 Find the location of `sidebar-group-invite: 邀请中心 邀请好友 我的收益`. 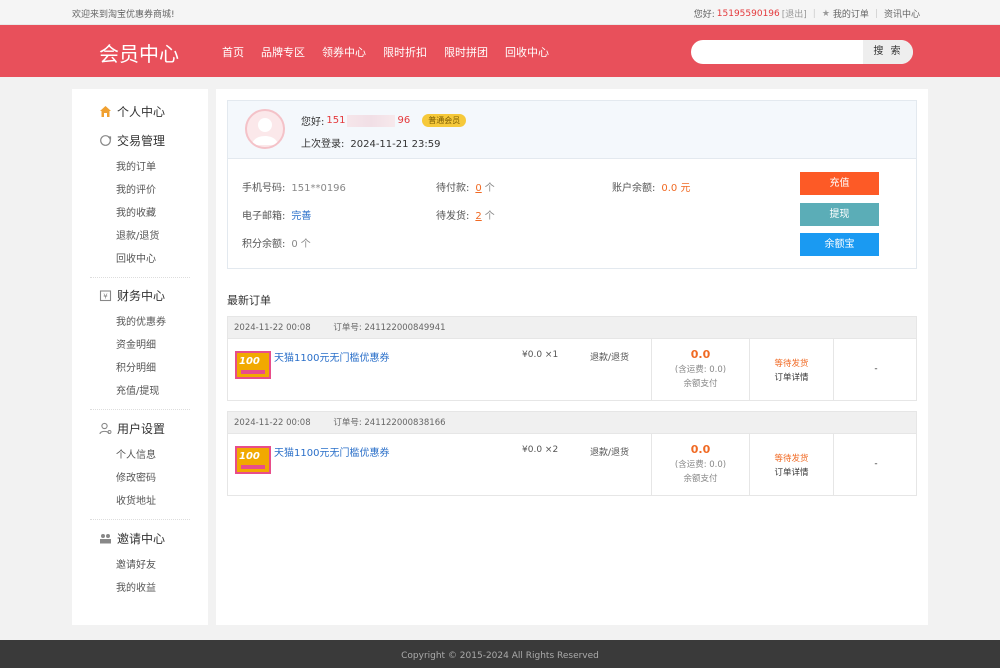

sidebar-group-invite: 邀请中心 邀请好友 我的收益 is located at coordinates (140, 564).